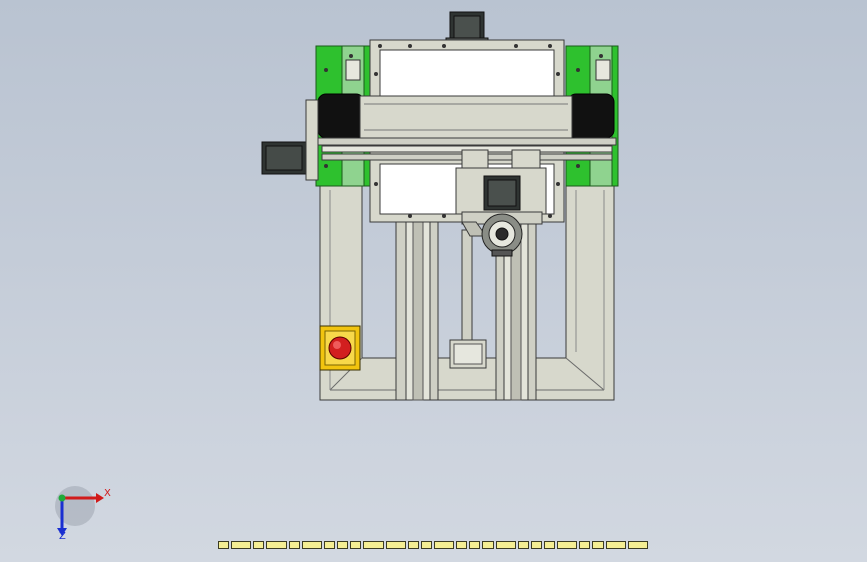  Describe the element at coordinates (62, 498) in the screenshot. I see `triad-origin` at that location.